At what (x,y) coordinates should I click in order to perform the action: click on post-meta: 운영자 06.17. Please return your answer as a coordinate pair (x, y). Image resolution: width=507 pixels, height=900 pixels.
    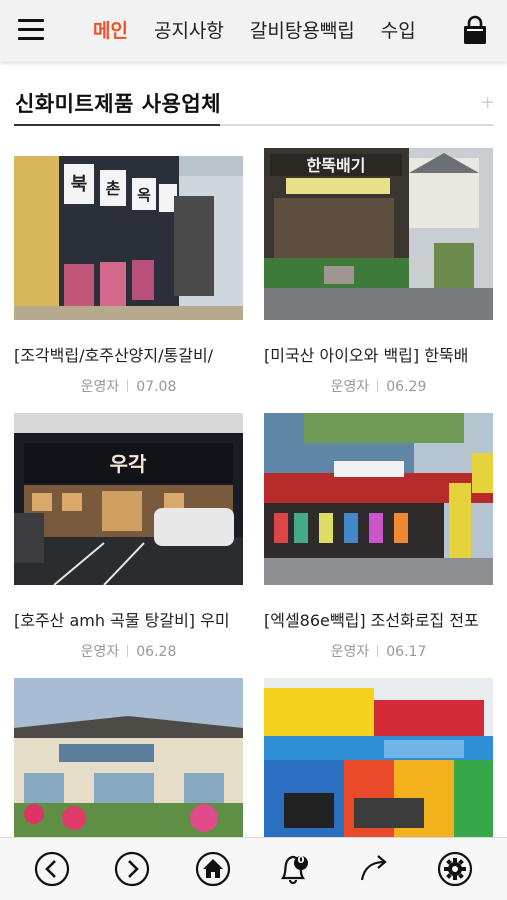
    Looking at the image, I should click on (378, 651).